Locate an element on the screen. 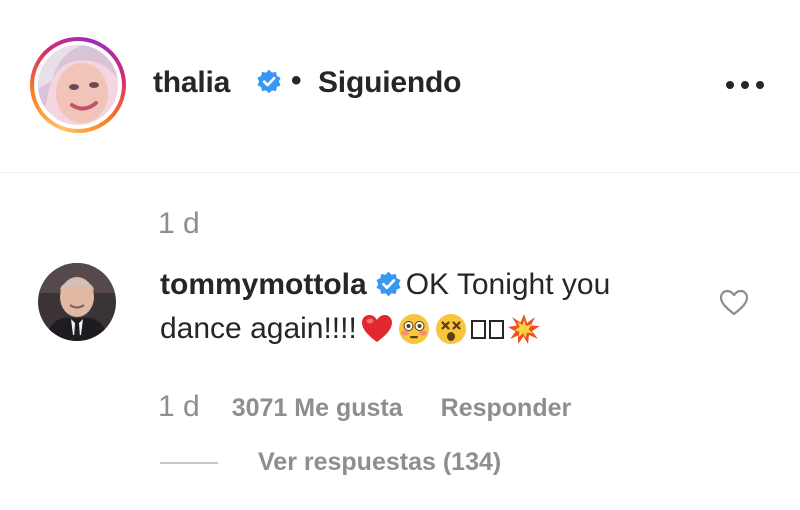  comment-username: tommymottola is located at coordinates (263, 284).